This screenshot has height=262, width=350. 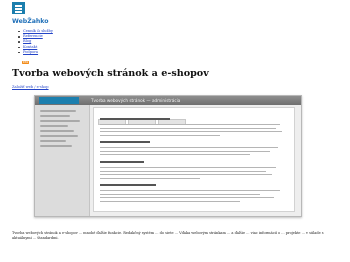 I want to click on nav-item: Podpora, so click(x=35, y=52).